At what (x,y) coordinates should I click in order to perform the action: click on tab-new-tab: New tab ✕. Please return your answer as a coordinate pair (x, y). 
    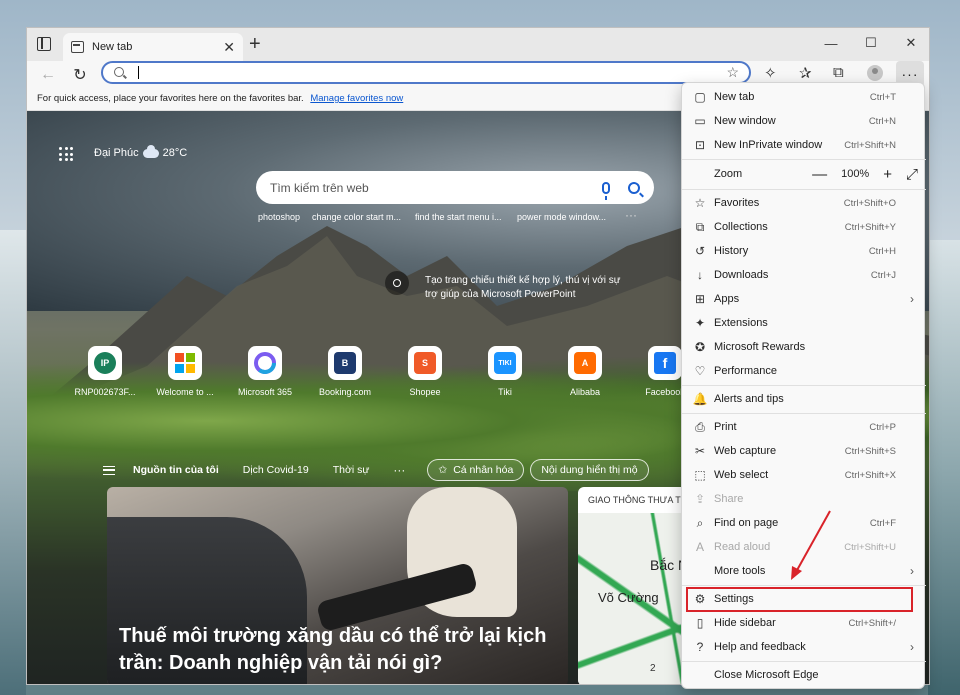
    Looking at the image, I should click on (153, 47).